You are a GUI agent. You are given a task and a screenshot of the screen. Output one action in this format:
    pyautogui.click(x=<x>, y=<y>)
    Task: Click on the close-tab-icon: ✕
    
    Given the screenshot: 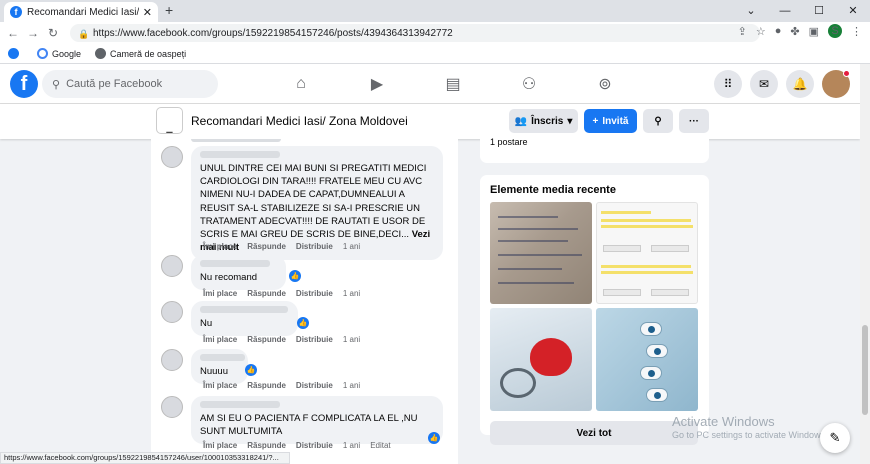 What is the action you would take?
    pyautogui.click(x=147, y=12)
    